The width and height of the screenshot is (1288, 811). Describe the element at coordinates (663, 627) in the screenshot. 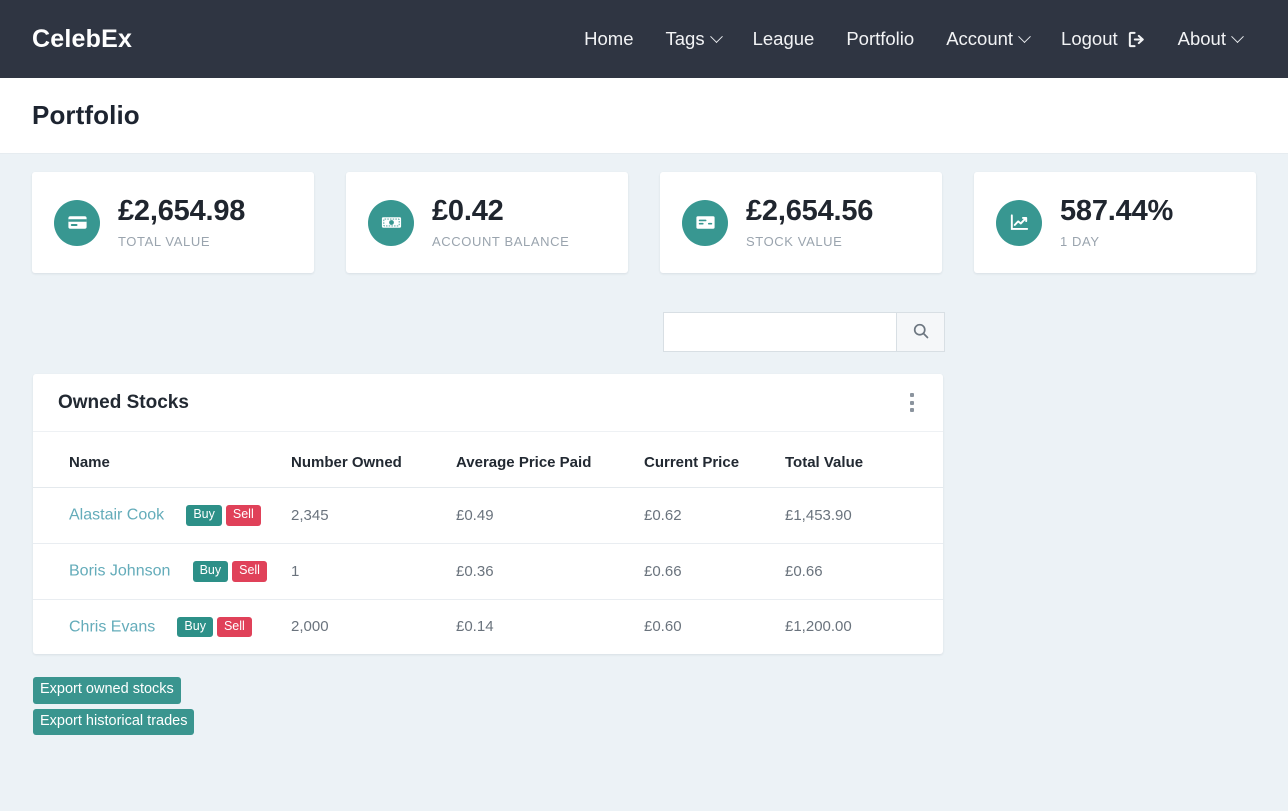

I see `cell-current-price: £0.60` at that location.